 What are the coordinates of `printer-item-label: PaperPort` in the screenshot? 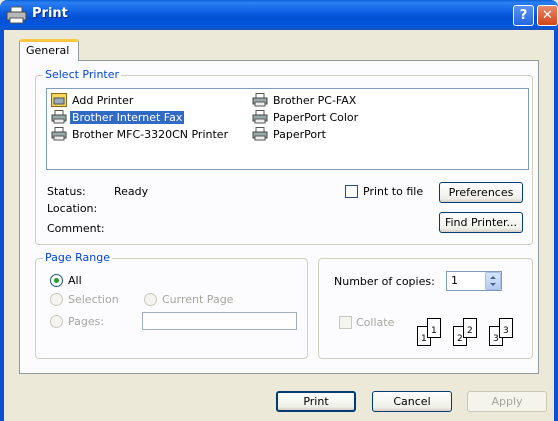 It's located at (299, 134).